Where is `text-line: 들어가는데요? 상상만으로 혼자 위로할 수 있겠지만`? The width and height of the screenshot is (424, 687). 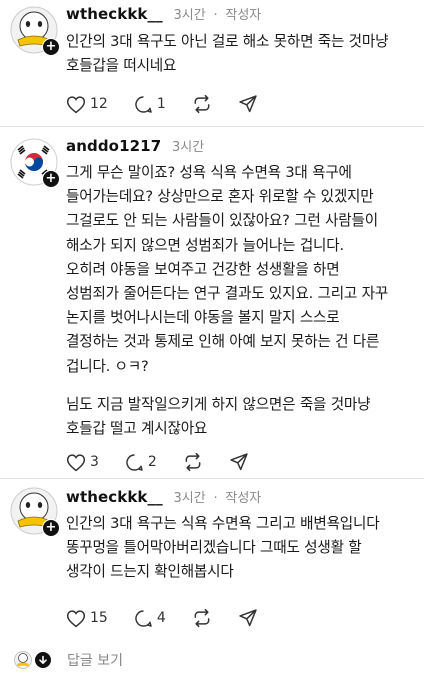
text-line: 들어가는데요? 상상만으로 혼자 위로할 수 있겠지만 is located at coordinates (220, 197).